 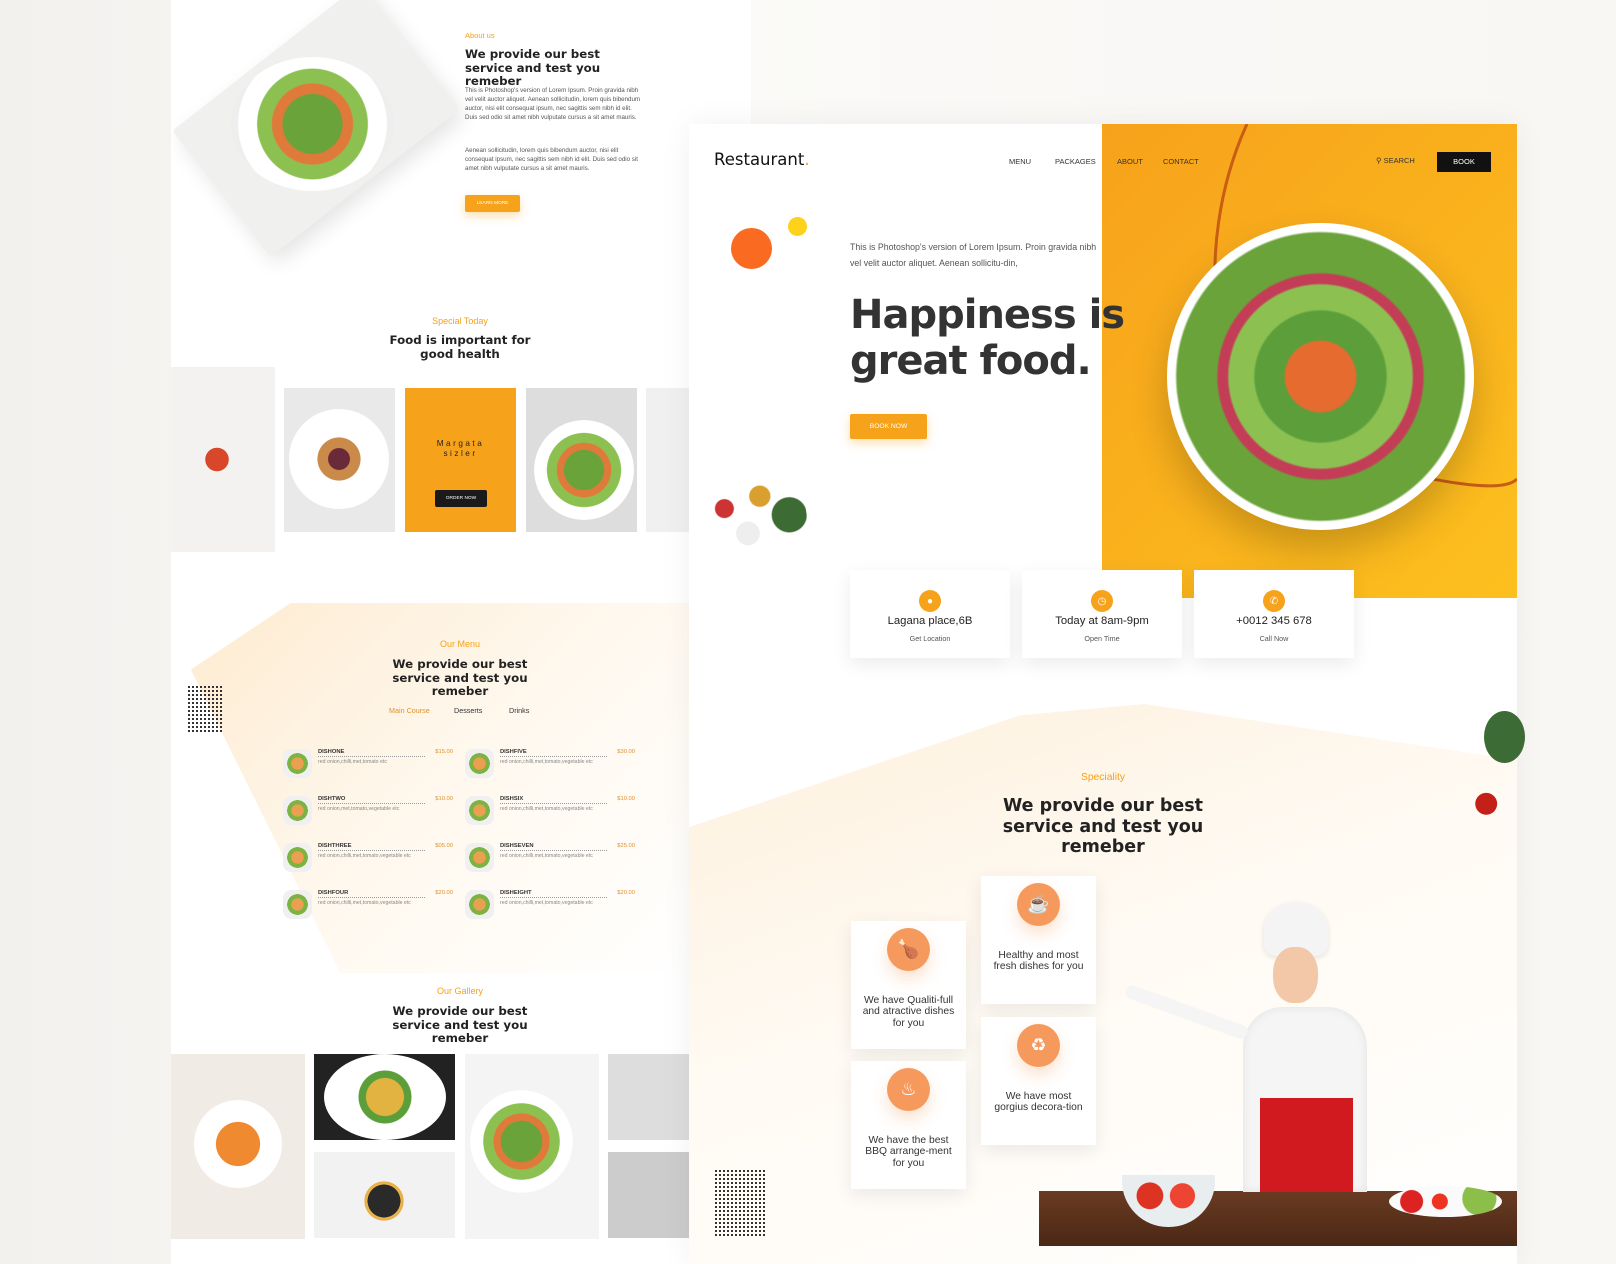 What do you see at coordinates (751, 248) in the screenshot?
I see `decor-orange-circle` at bounding box center [751, 248].